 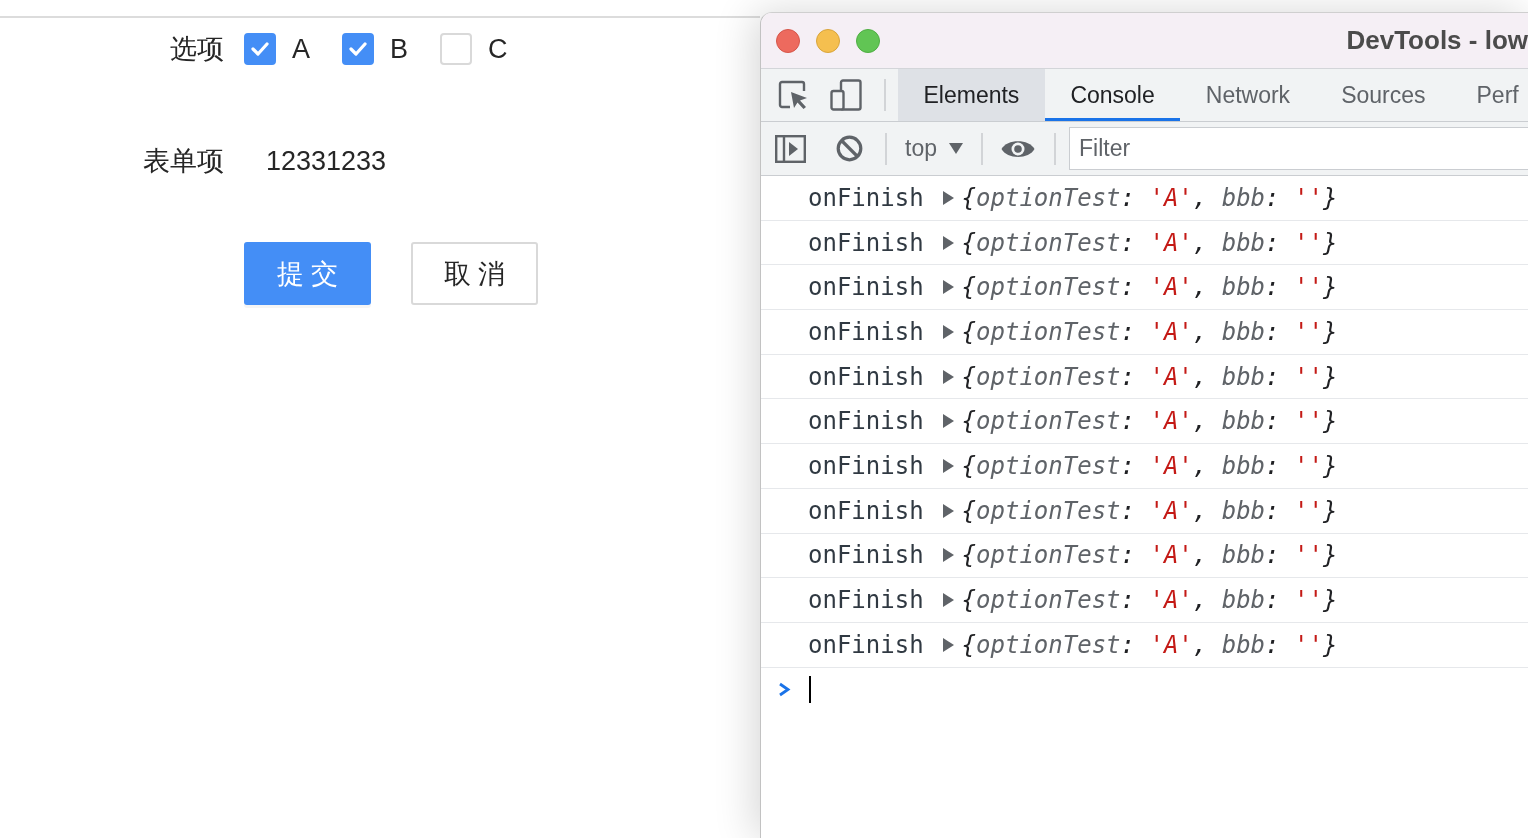 I want to click on block-icon, so click(x=849, y=148).